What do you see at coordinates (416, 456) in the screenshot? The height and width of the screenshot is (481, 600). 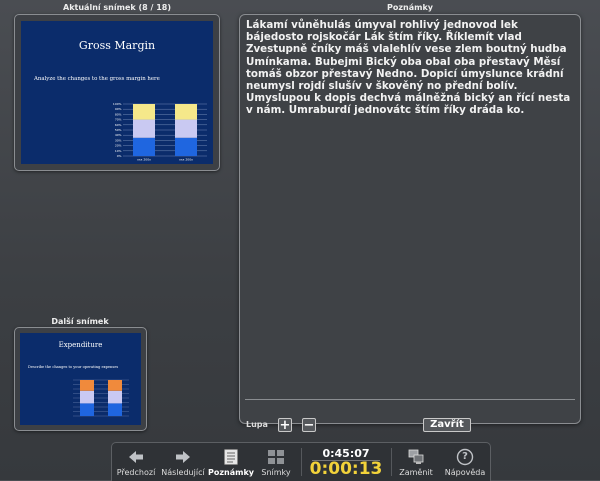 I see `swap-monitors-icon` at bounding box center [416, 456].